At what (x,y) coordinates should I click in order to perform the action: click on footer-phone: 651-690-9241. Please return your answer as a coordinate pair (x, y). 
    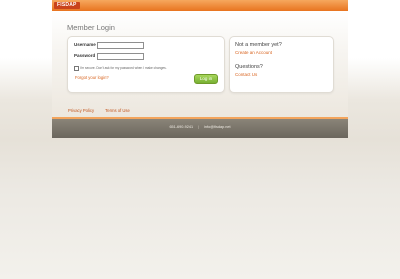
    Looking at the image, I should click on (181, 127).